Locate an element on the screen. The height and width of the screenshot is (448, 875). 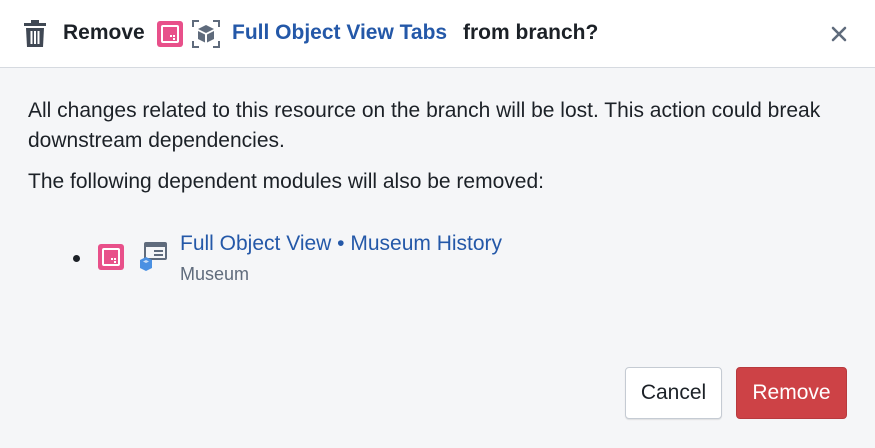
resource-name-link: Full Object View Tabs is located at coordinates (339, 33).